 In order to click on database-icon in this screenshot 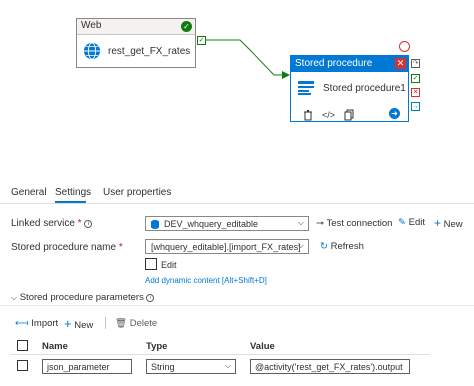, I will do `click(155, 224)`.